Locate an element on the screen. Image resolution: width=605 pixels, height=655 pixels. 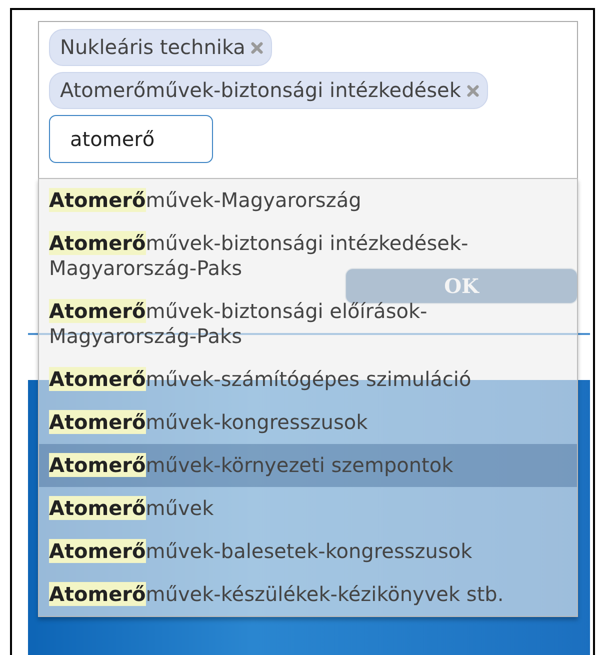
suggestion-item: Atomerőművek-környezeti szempontok is located at coordinates (308, 465).